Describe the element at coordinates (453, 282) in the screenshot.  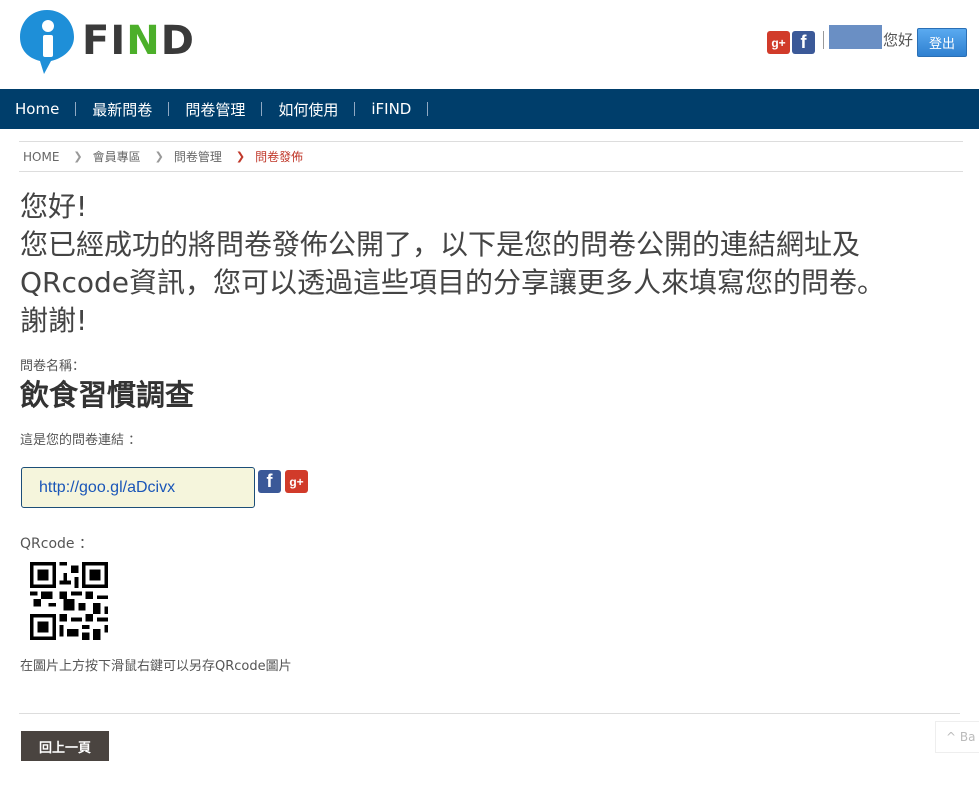
I see `message-line: QRcode資訊，您可以透過這些項目的分享讓更多人來填寫您的問卷。` at that location.